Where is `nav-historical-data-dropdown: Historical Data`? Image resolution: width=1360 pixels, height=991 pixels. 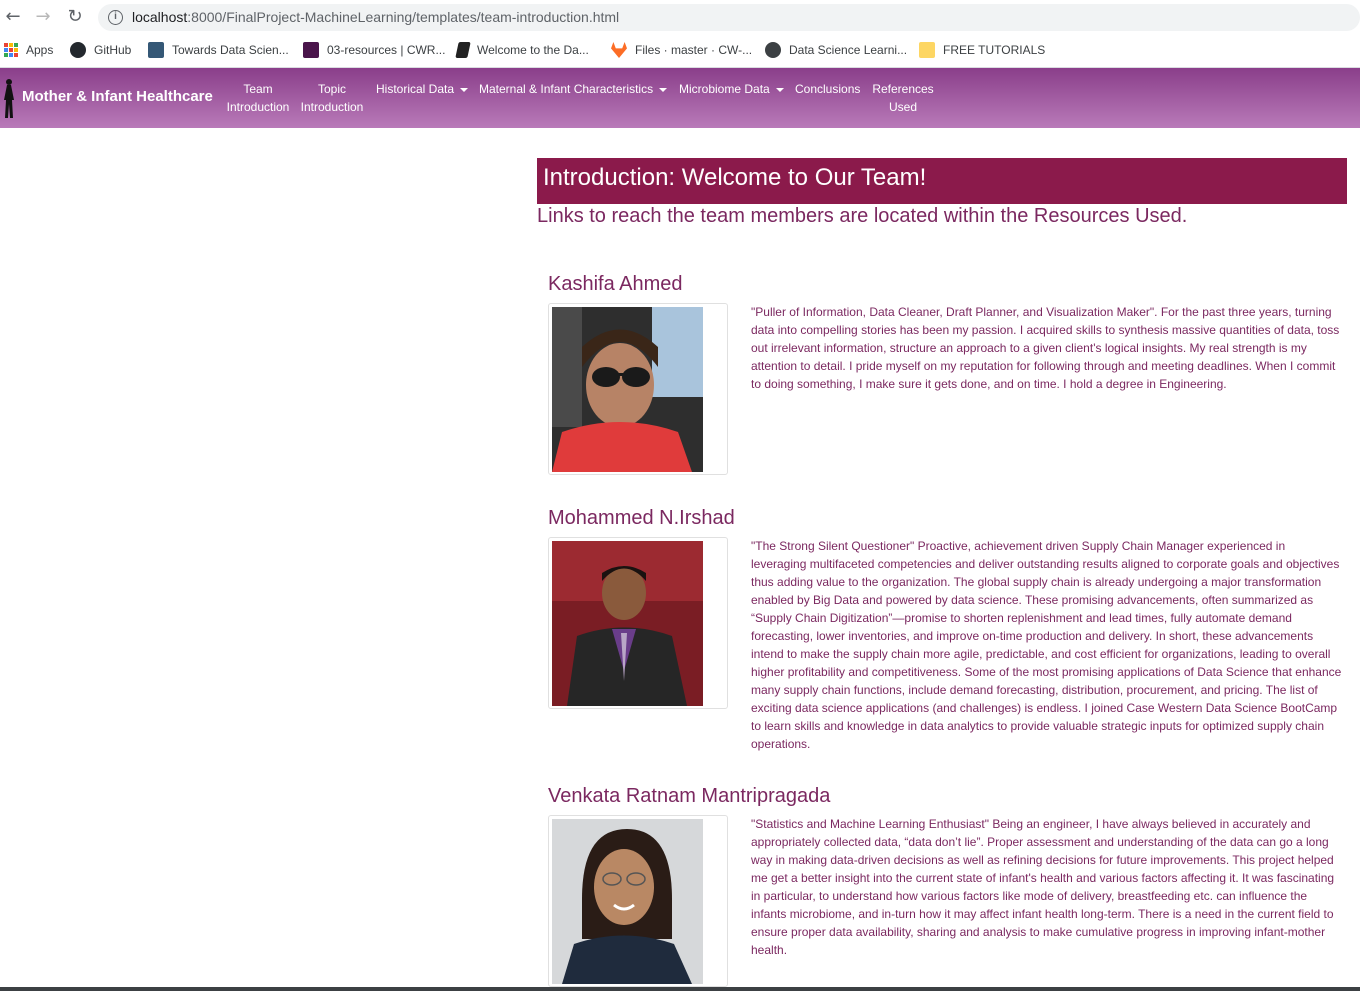 nav-historical-data-dropdown: Historical Data is located at coordinates (422, 89).